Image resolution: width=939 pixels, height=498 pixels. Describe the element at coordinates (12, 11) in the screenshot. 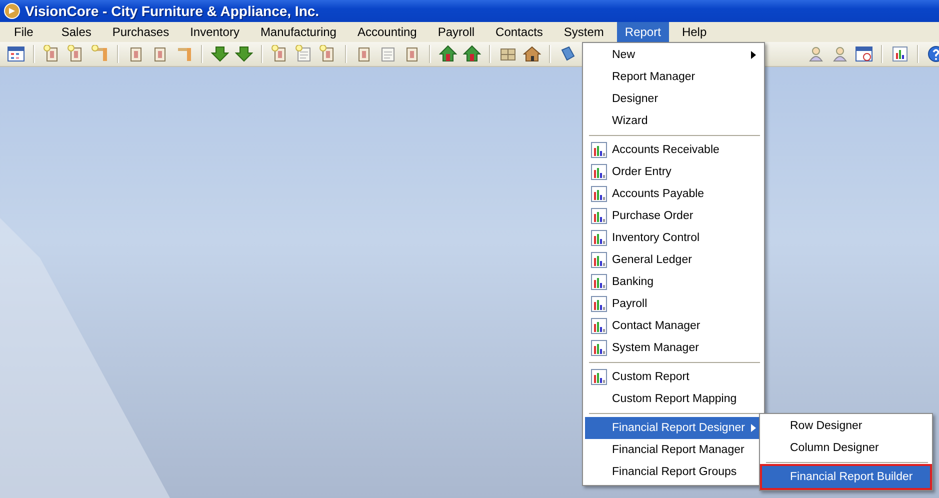

I see `app-logo-icon` at that location.